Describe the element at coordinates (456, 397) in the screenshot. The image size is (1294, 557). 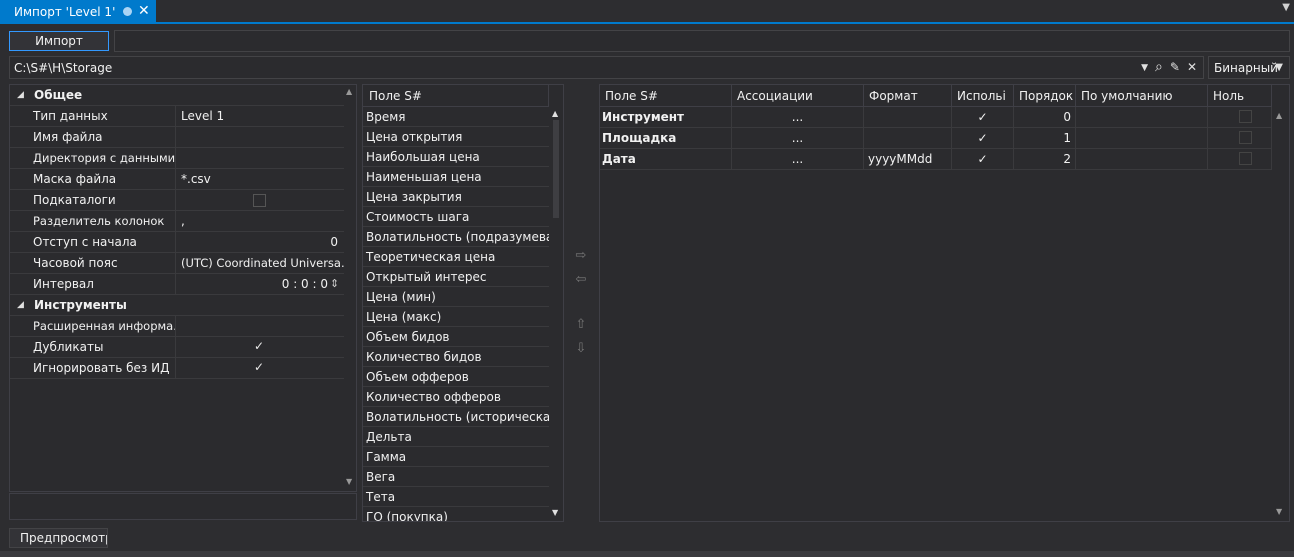
I see `field-list-item: Количество офферов` at that location.